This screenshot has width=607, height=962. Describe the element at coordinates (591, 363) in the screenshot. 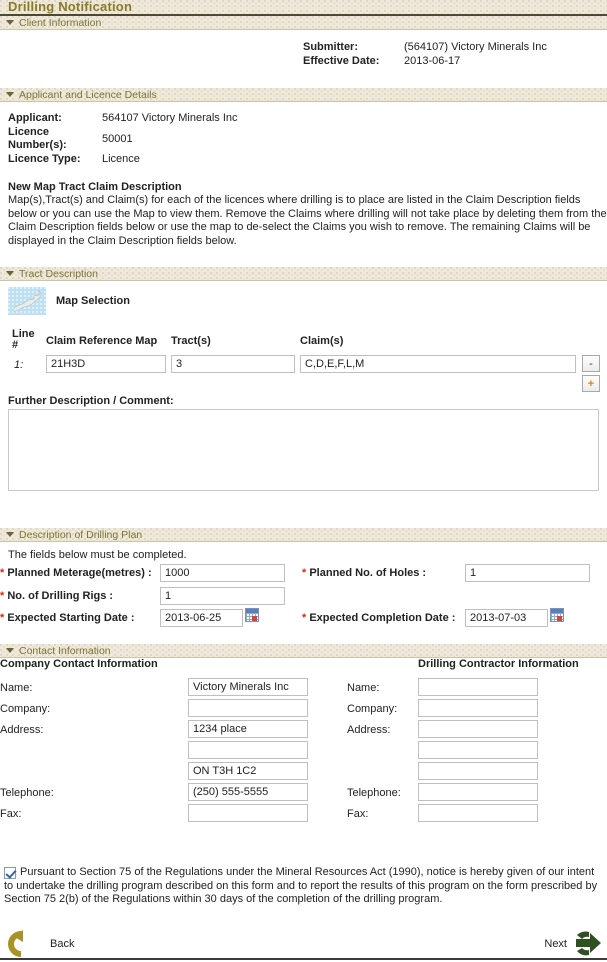

I see `remove-row-button: -` at that location.